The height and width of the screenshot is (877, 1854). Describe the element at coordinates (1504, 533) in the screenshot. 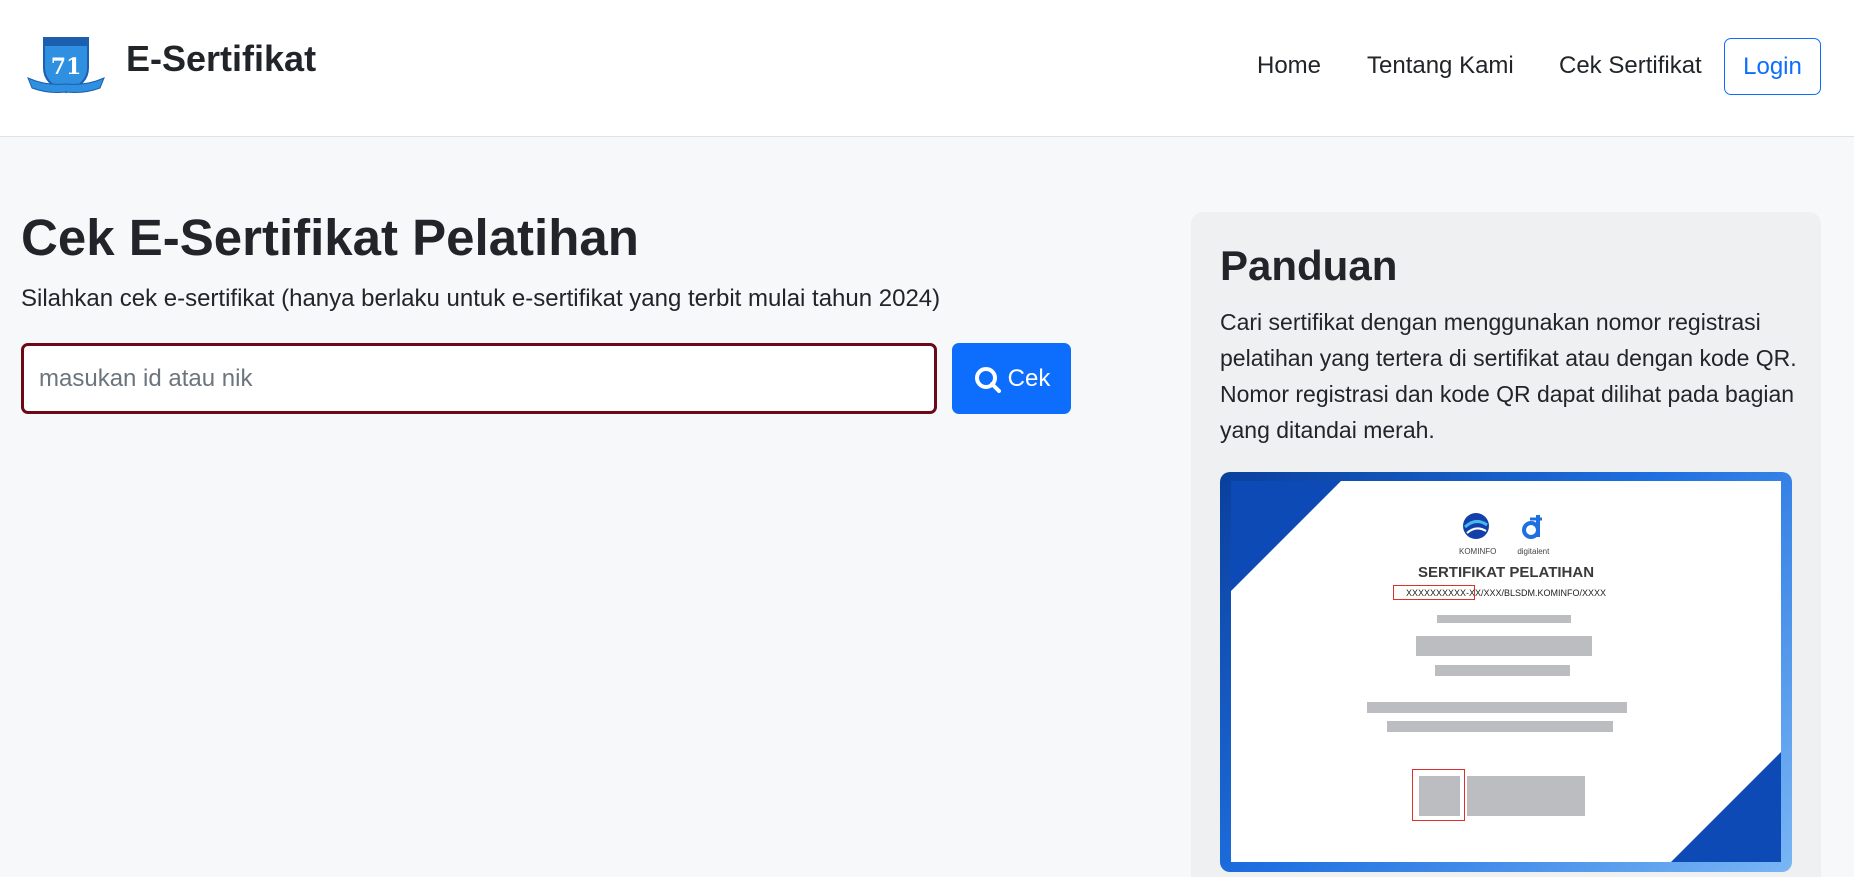

I see `certificate-logos: KOMINFO digitalent` at that location.